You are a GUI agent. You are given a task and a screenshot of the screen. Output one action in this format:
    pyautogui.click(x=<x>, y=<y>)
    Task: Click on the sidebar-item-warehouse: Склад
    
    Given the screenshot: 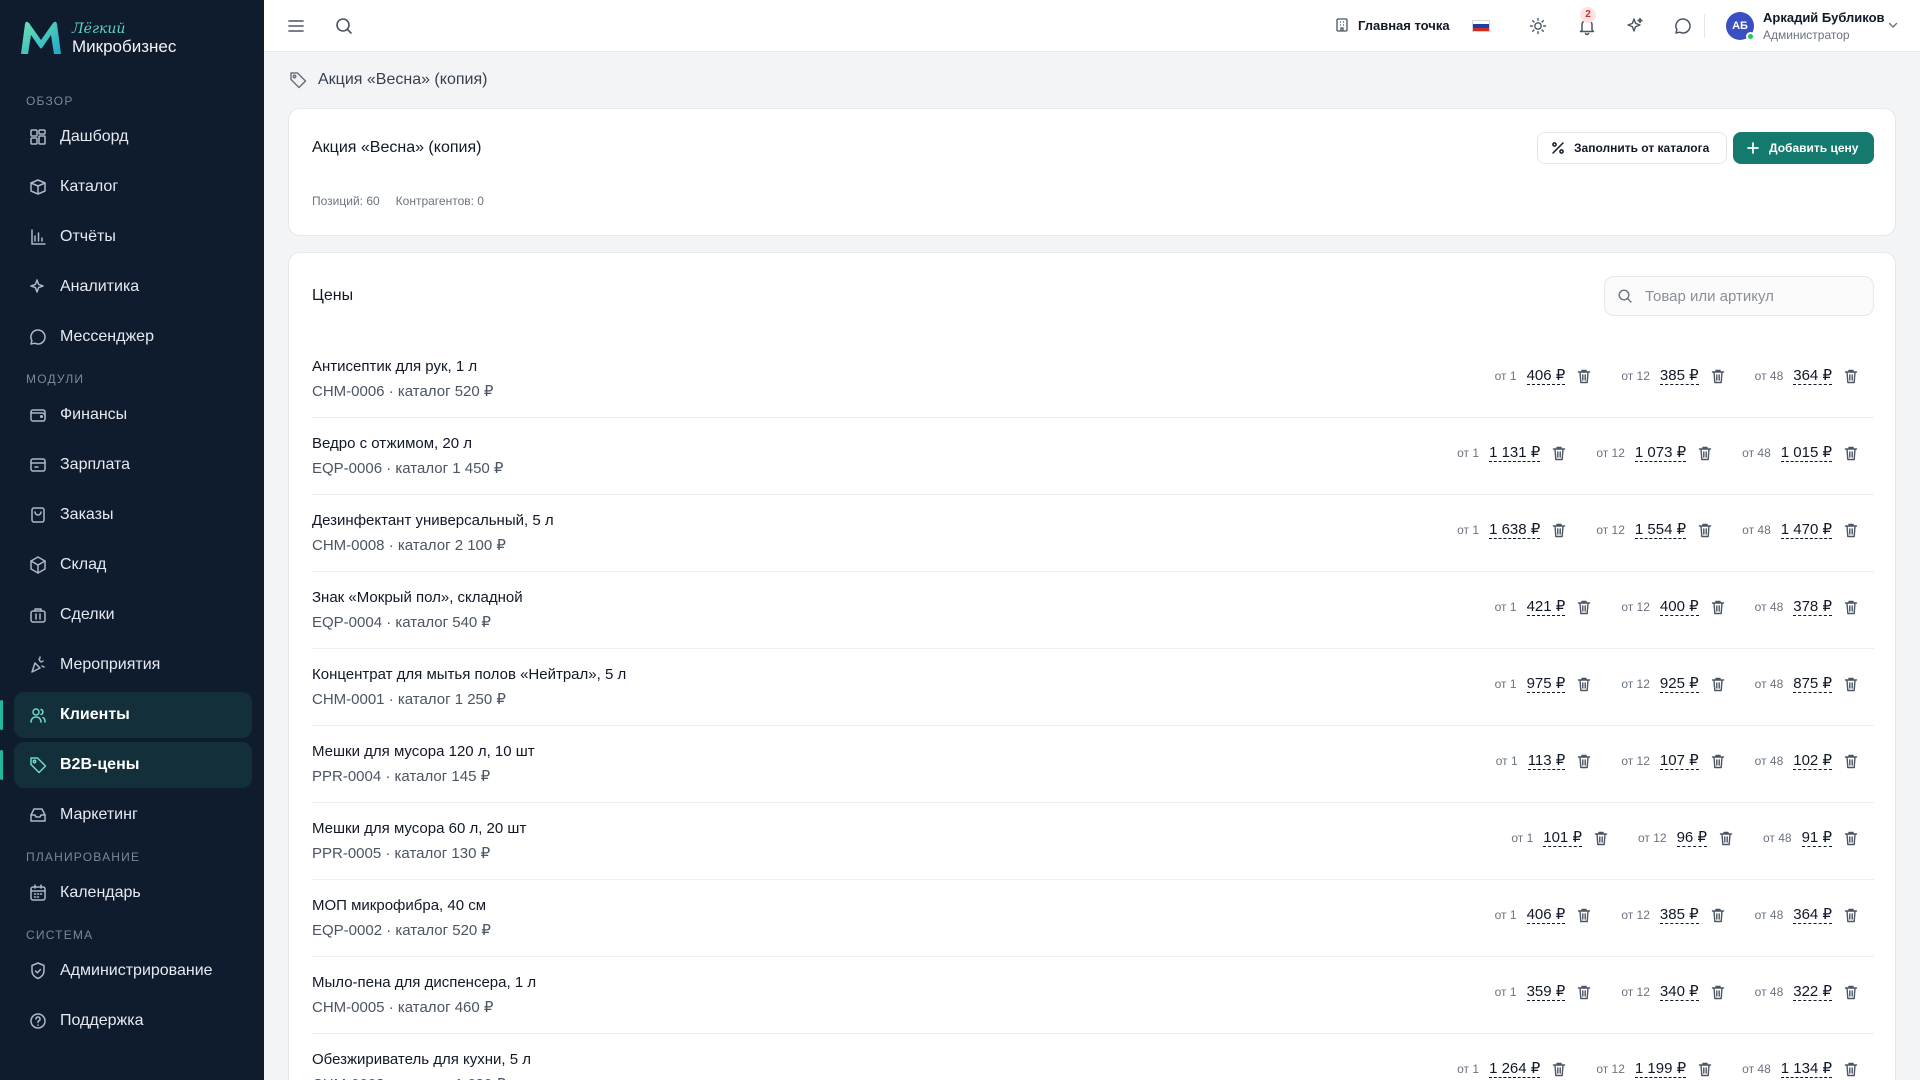 What is the action you would take?
    pyautogui.click(x=133, y=565)
    